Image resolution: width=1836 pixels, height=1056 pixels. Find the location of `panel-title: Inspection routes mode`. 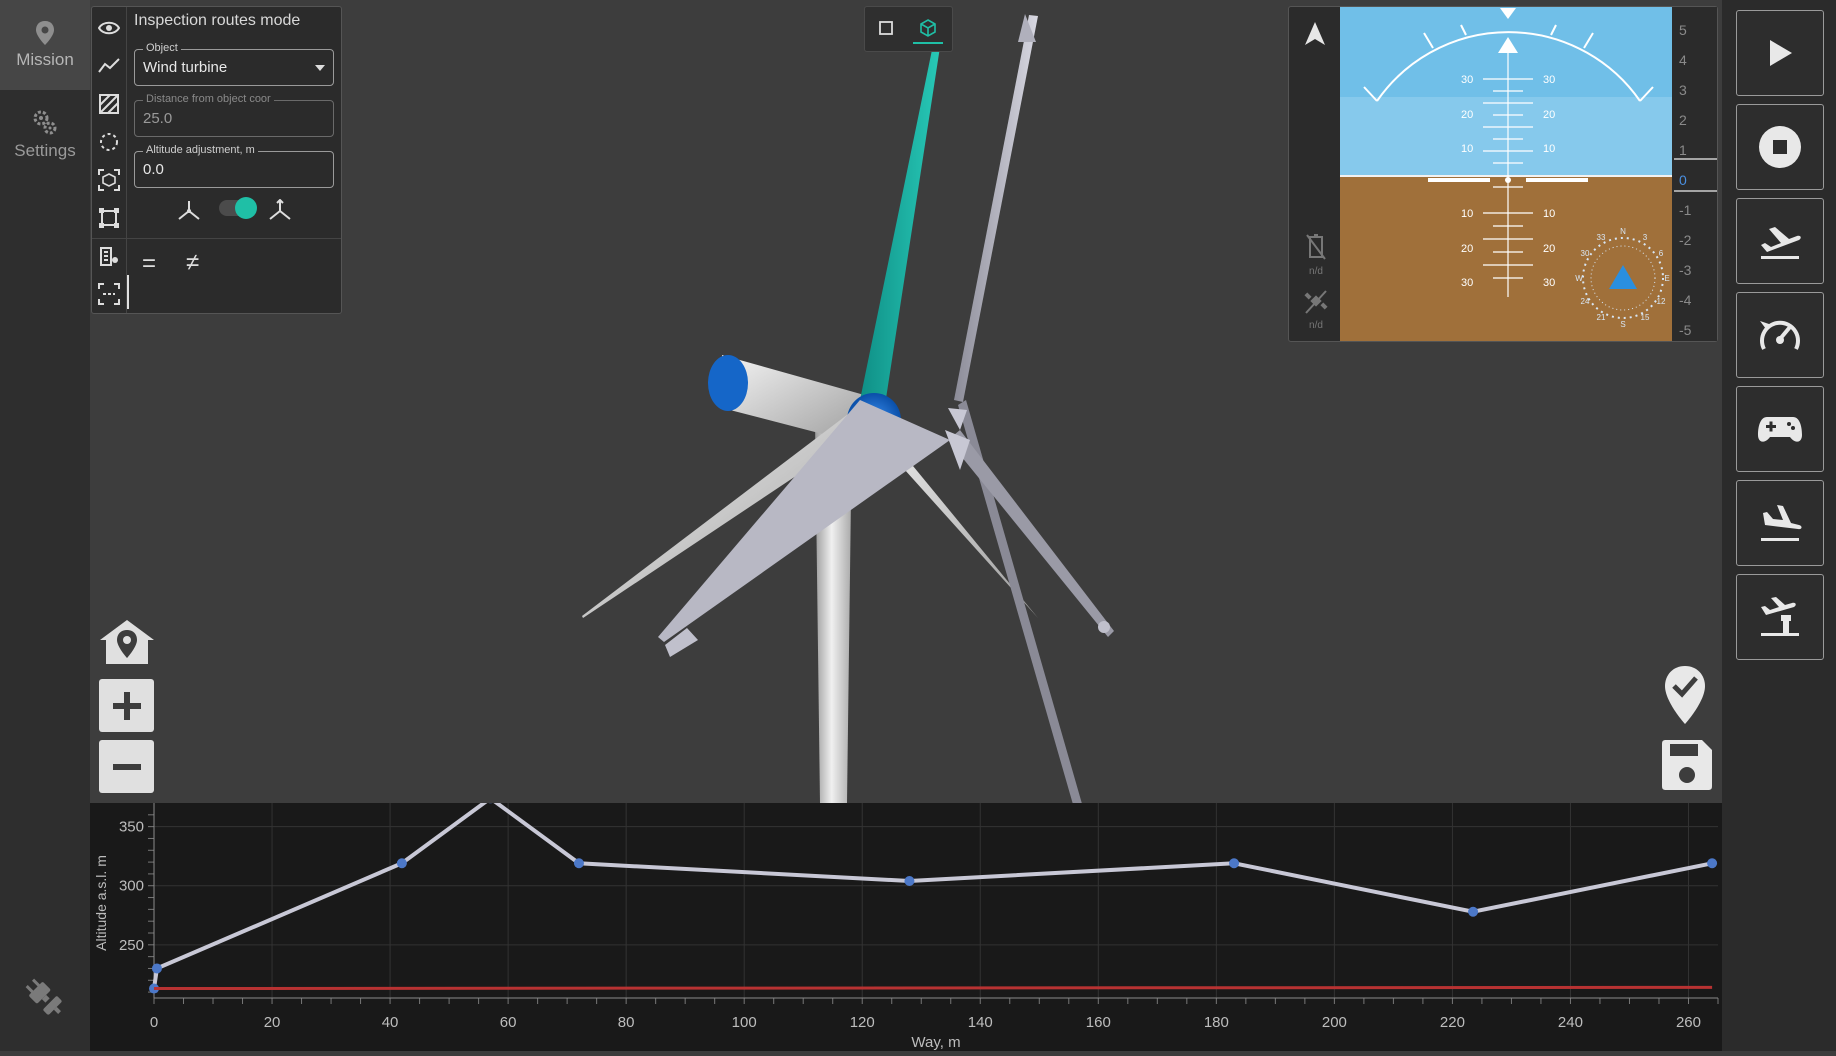

panel-title: Inspection routes mode is located at coordinates (217, 21).